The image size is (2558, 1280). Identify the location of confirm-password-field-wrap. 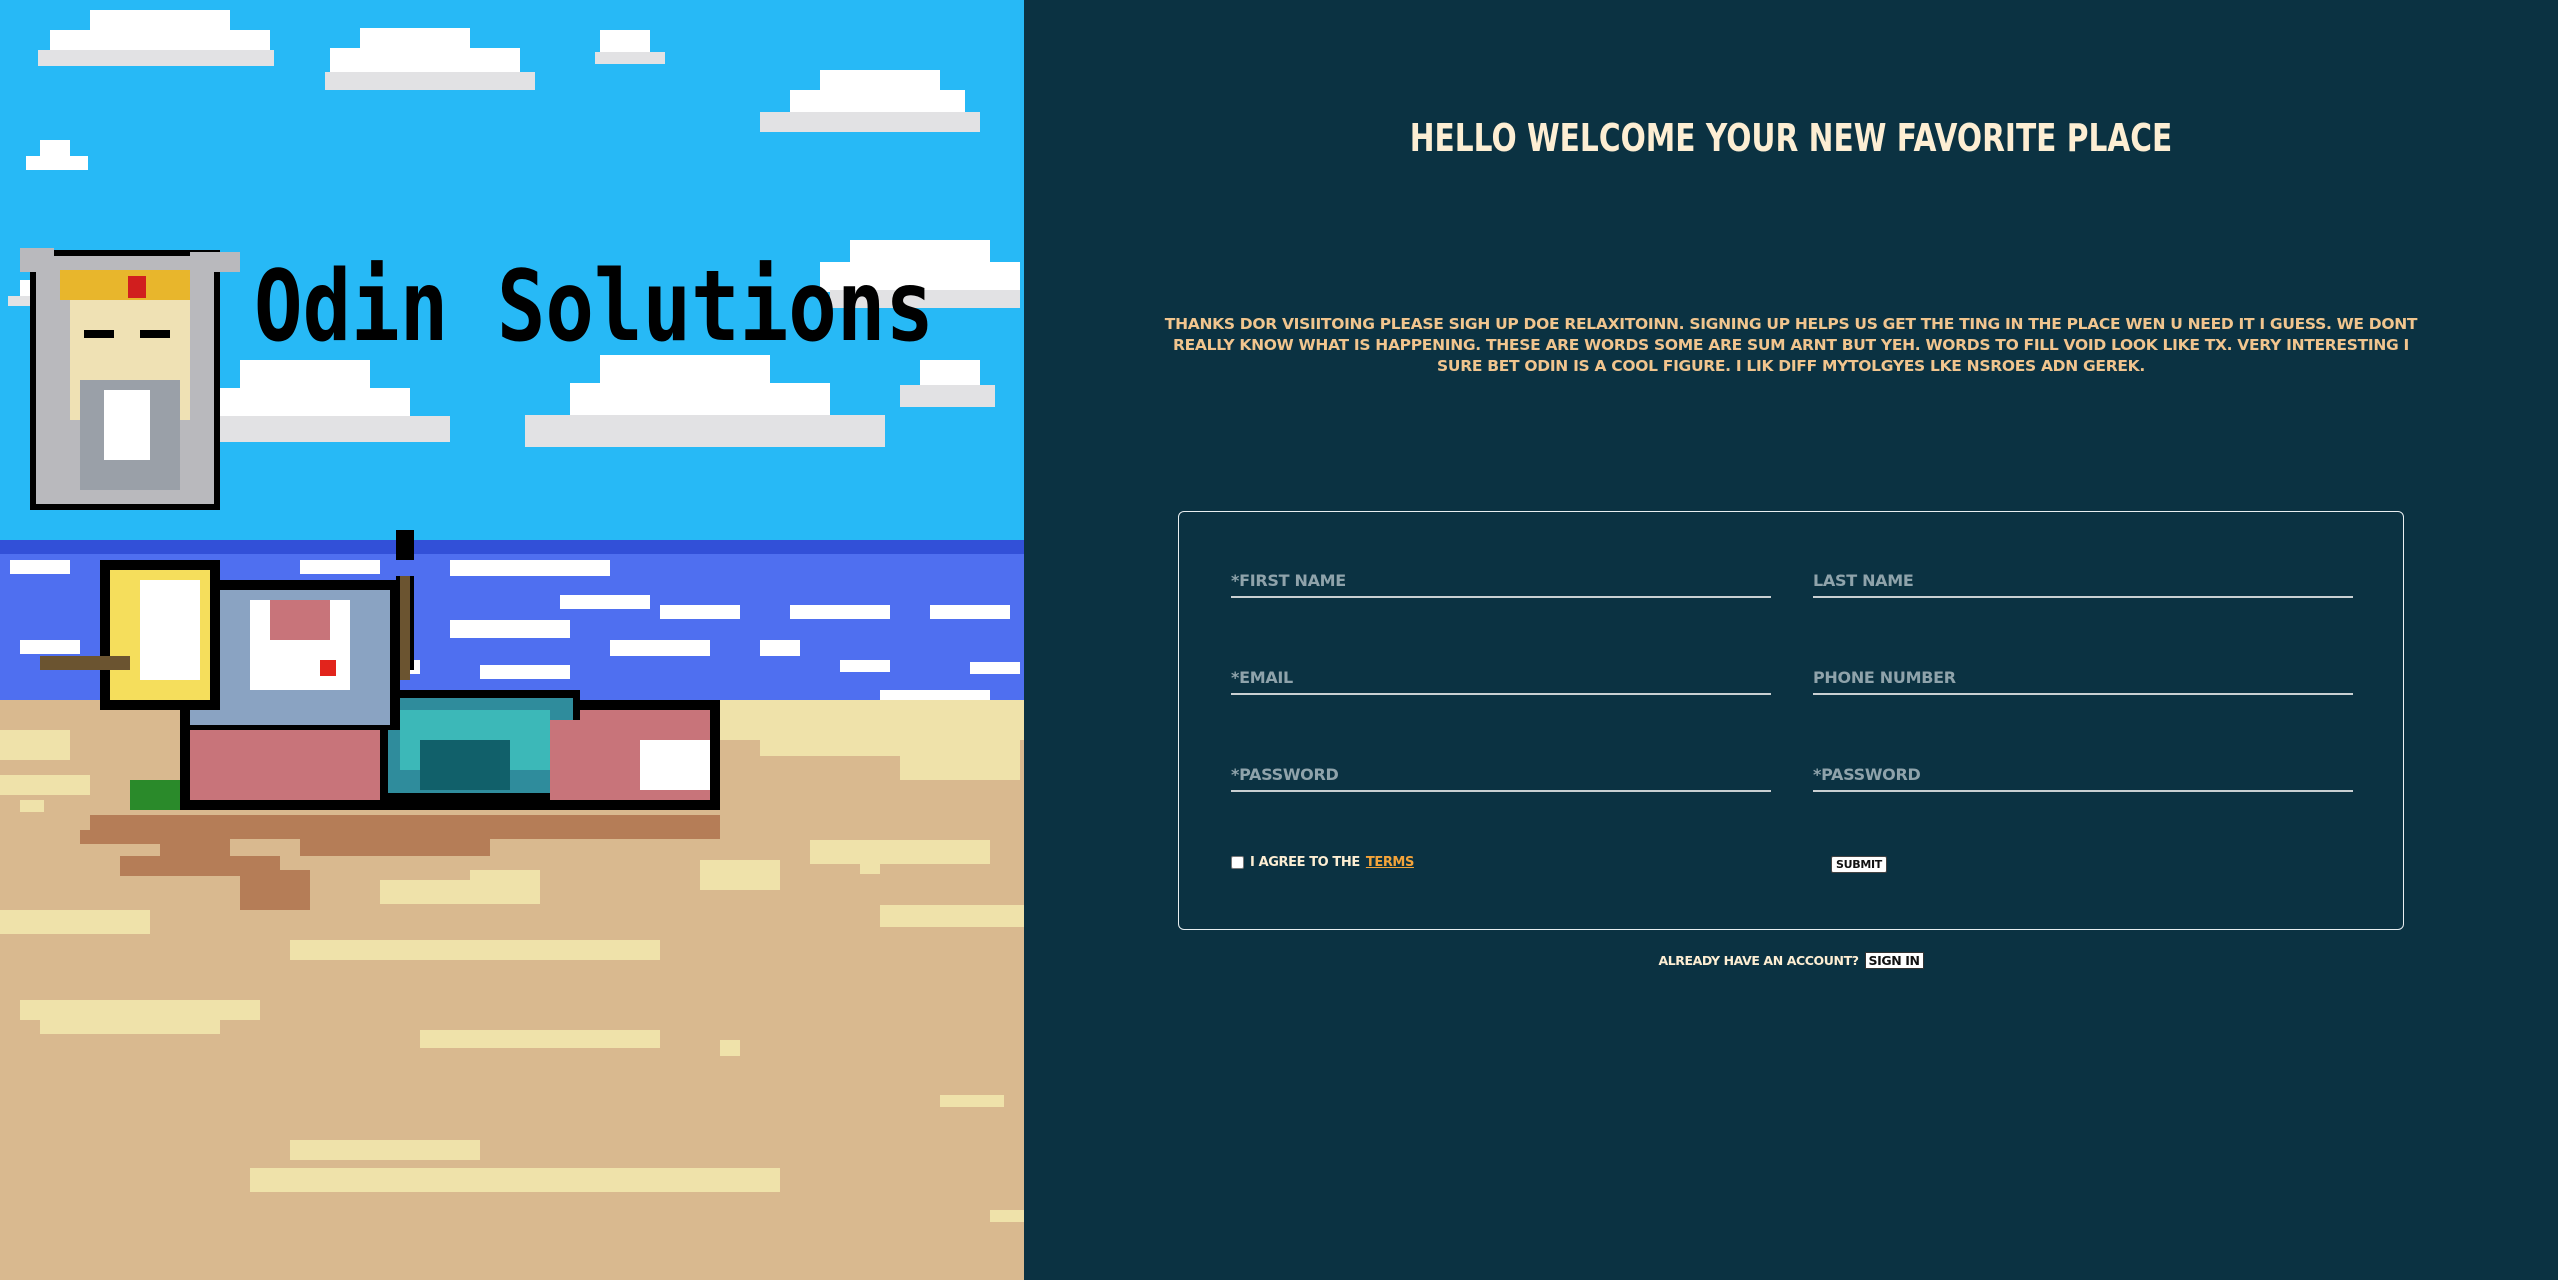
(2083, 771).